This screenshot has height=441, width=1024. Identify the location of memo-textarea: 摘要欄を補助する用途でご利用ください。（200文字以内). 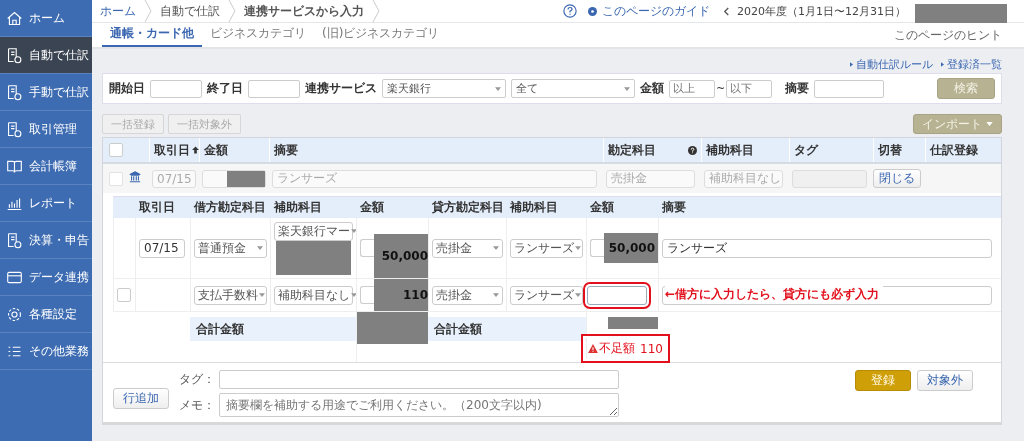
(419, 405).